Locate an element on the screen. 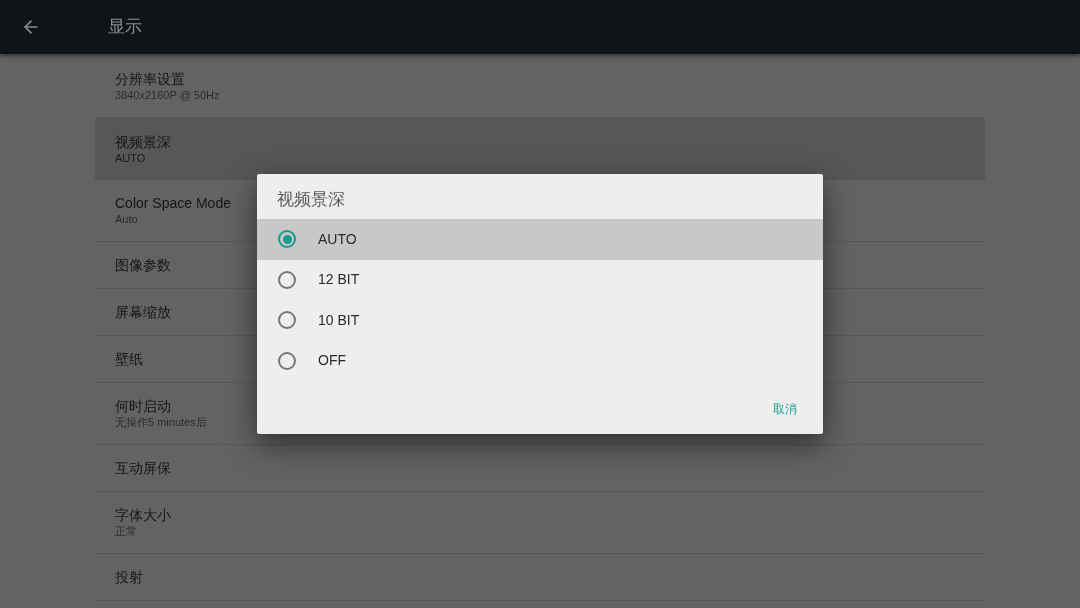 Image resolution: width=1080 pixels, height=608 pixels. item-title: 屏幕缩放 is located at coordinates (143, 312).